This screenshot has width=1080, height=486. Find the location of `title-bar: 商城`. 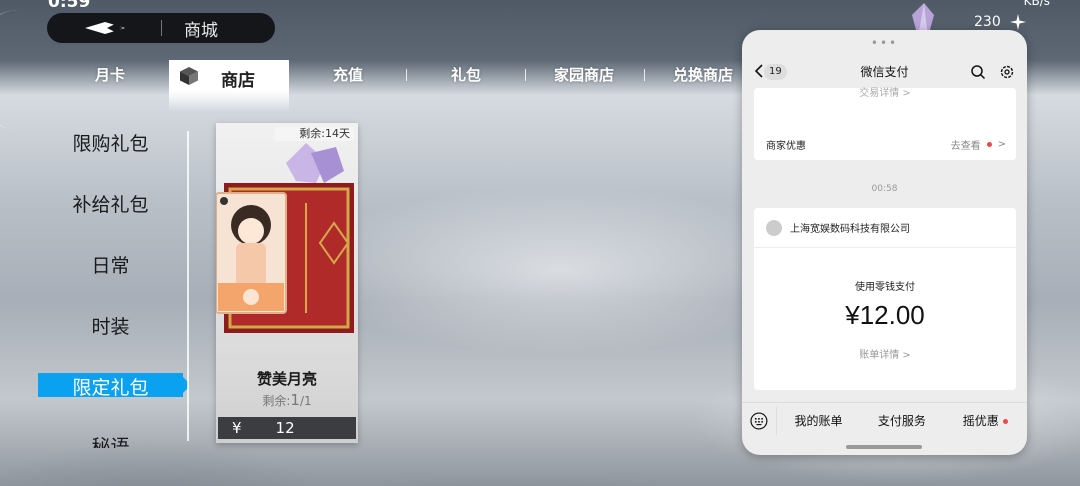

title-bar: 商城 is located at coordinates (161, 28).